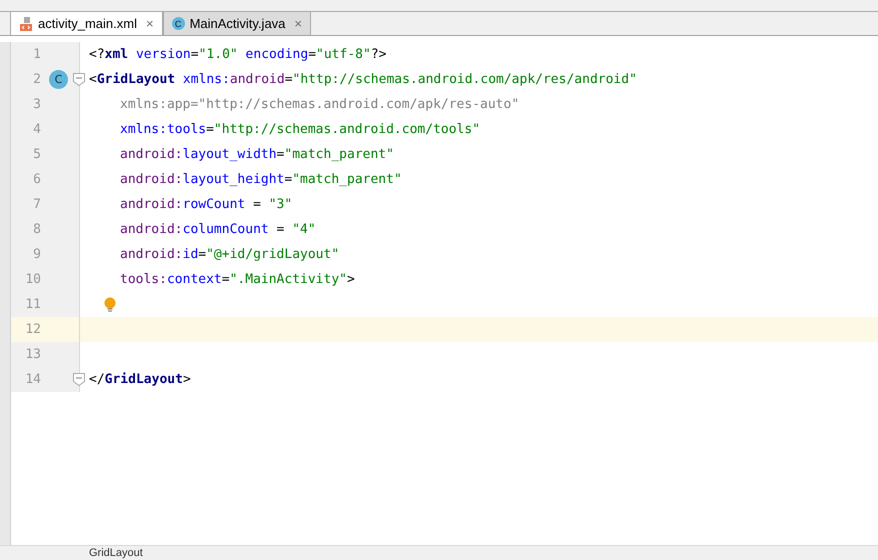 This screenshot has height=560, width=878. What do you see at coordinates (32, 354) in the screenshot?
I see `line-number: 13` at bounding box center [32, 354].